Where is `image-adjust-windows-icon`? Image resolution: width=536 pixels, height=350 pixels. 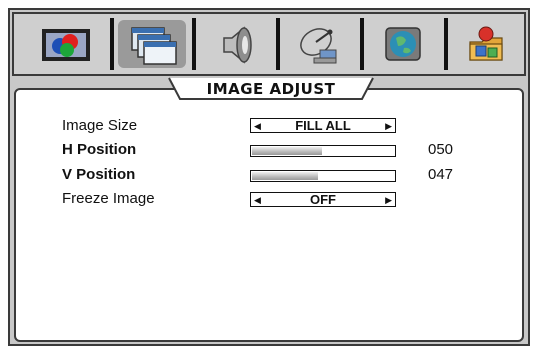 image-adjust-windows-icon is located at coordinates (154, 46).